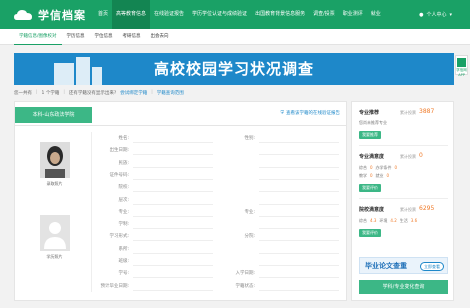 The height and width of the screenshot is (308, 470). What do you see at coordinates (62, 15) in the screenshot?
I see `app-title: 学信档案` at bounding box center [62, 15].